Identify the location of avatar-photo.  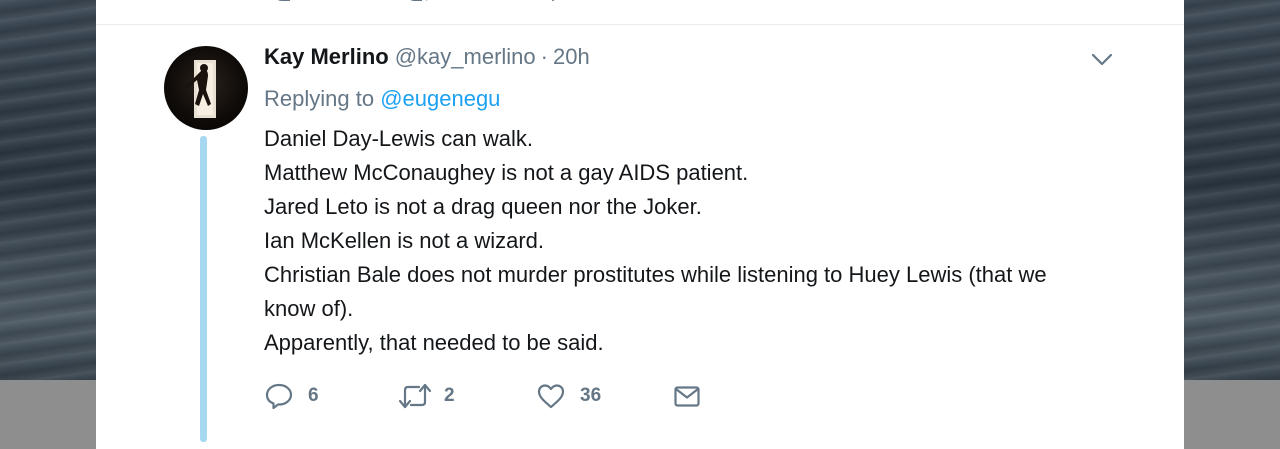
(200, 89).